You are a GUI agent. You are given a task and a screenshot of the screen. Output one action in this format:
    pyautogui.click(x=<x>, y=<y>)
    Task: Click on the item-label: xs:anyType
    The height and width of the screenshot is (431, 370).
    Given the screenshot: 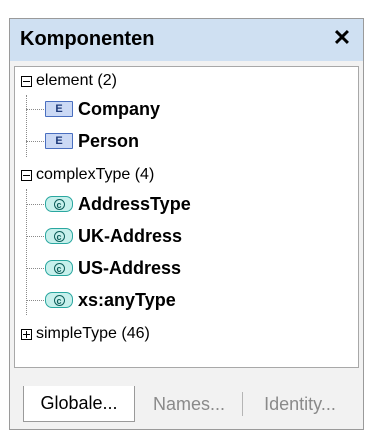 What is the action you would take?
    pyautogui.click(x=127, y=299)
    